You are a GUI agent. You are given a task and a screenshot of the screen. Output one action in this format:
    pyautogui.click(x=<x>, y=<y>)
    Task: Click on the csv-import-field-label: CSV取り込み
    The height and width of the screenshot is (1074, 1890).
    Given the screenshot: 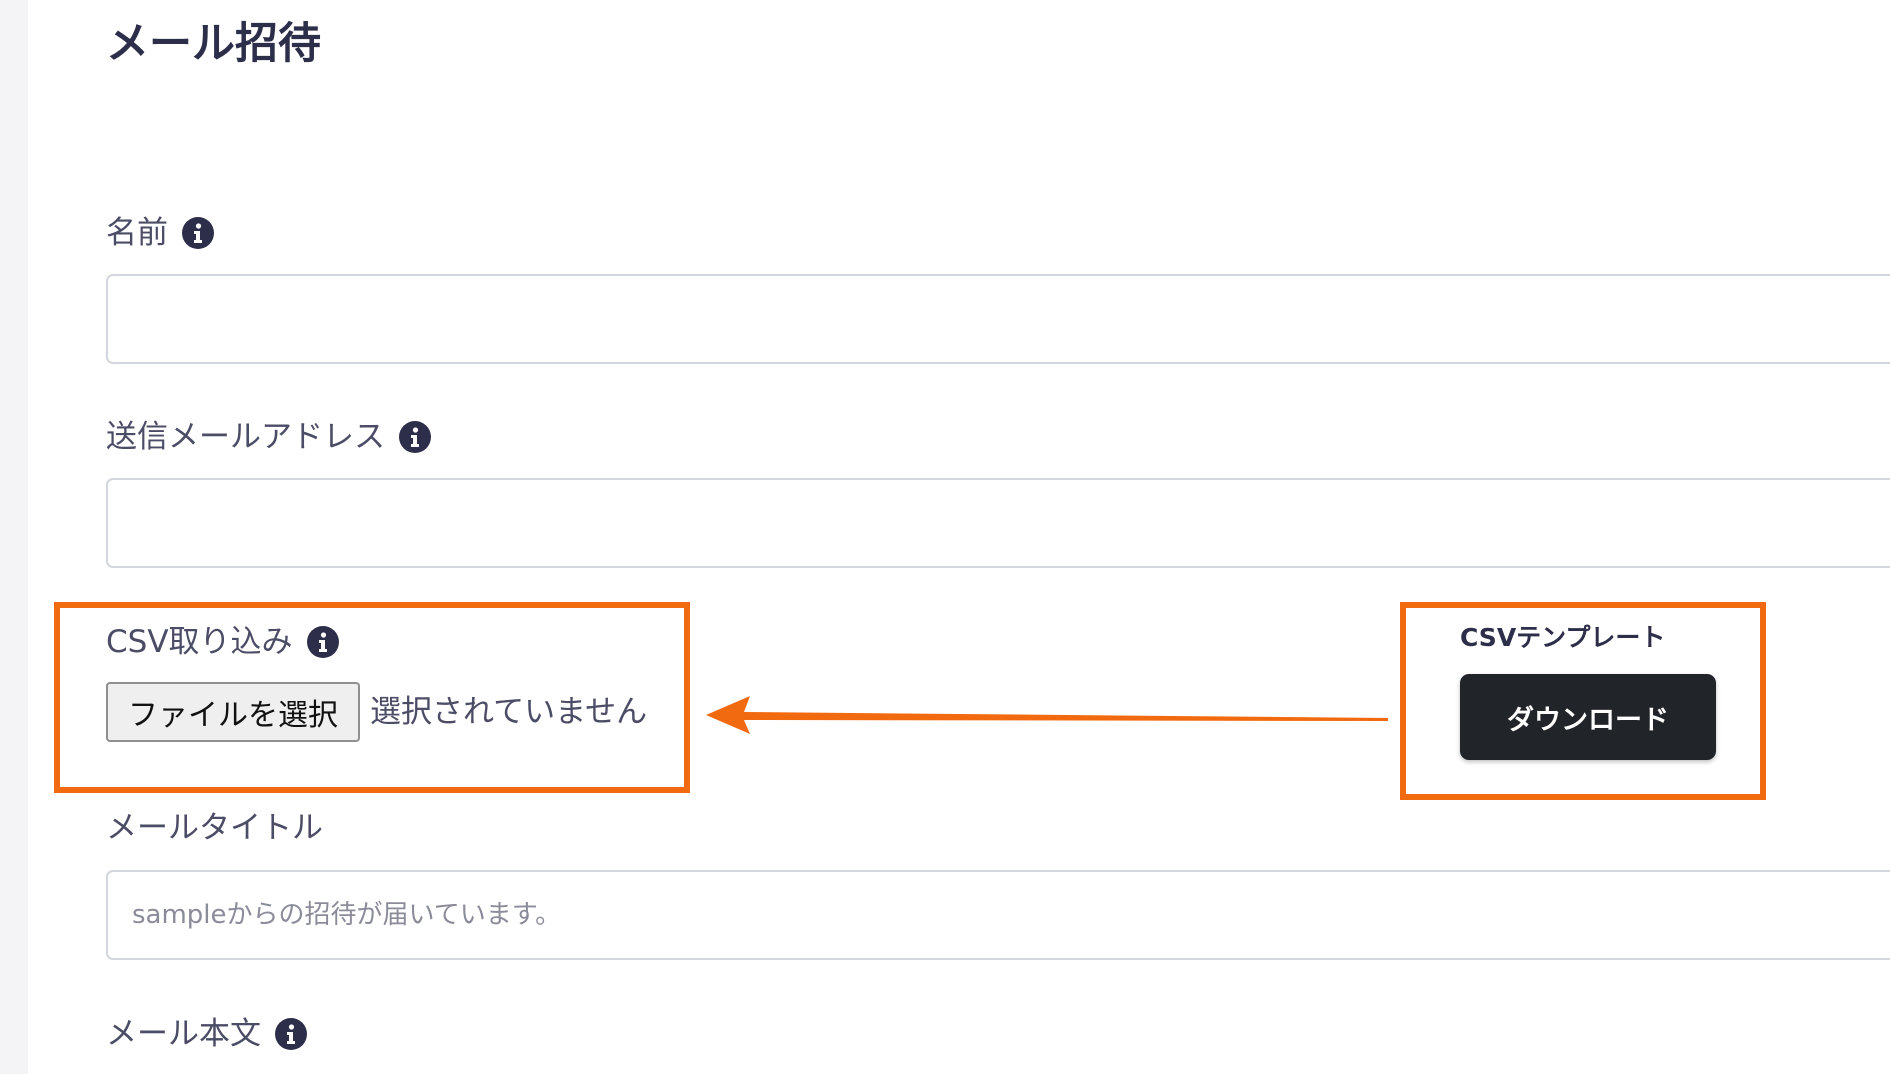 What is the action you would take?
    pyautogui.click(x=222, y=642)
    